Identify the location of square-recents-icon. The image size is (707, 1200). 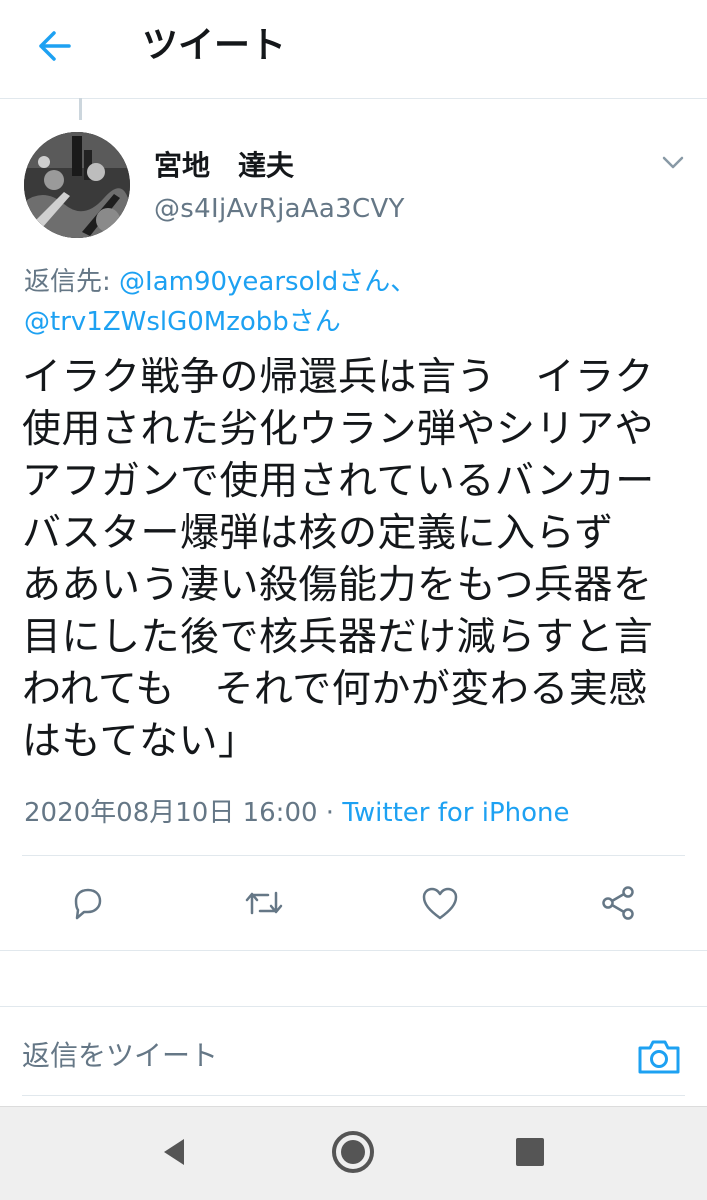
(530, 1154).